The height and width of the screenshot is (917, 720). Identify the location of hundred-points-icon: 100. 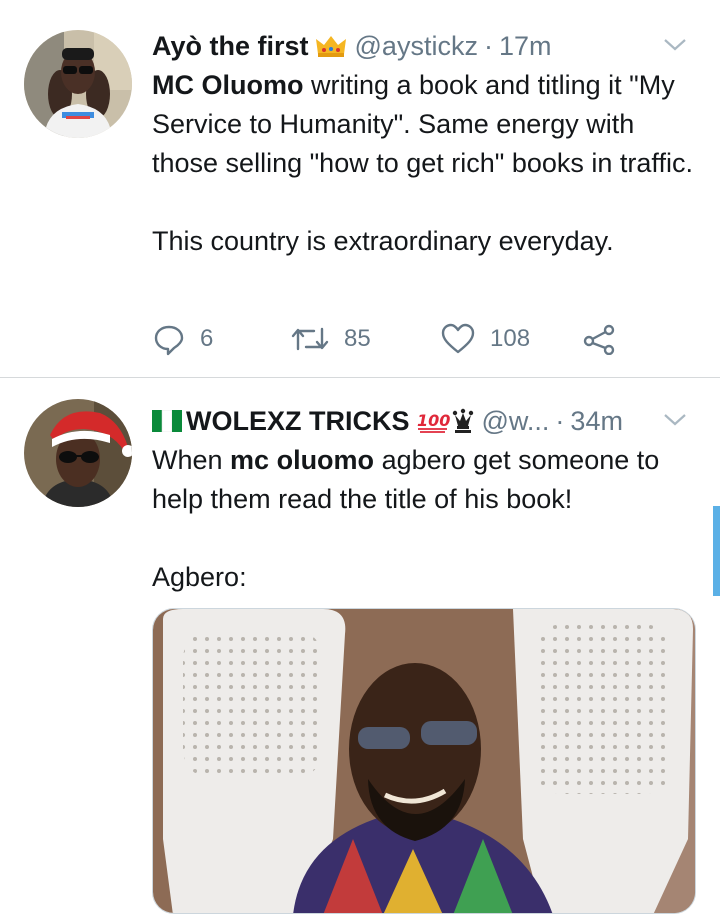
(433, 421).